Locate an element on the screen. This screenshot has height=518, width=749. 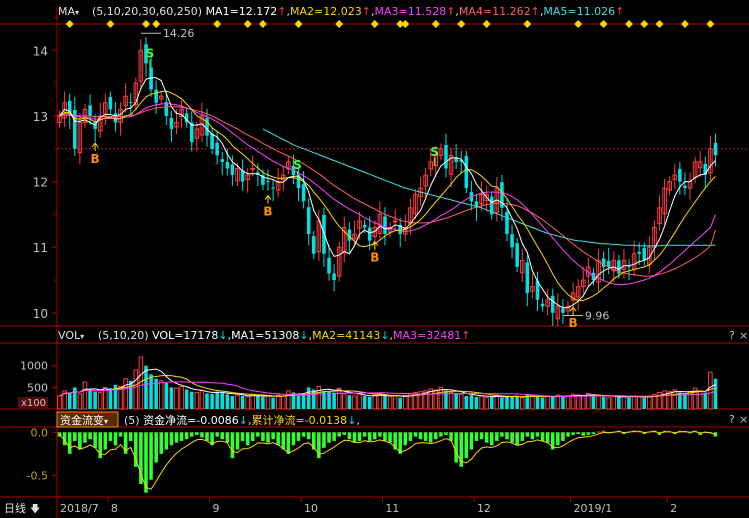
time-tick-label: 8 is located at coordinates (114, 508).